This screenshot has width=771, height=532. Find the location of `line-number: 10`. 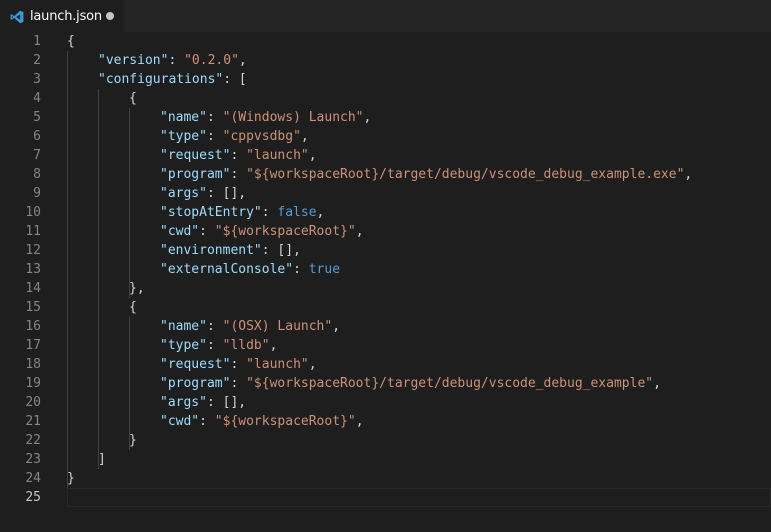

line-number: 10 is located at coordinates (33, 212).